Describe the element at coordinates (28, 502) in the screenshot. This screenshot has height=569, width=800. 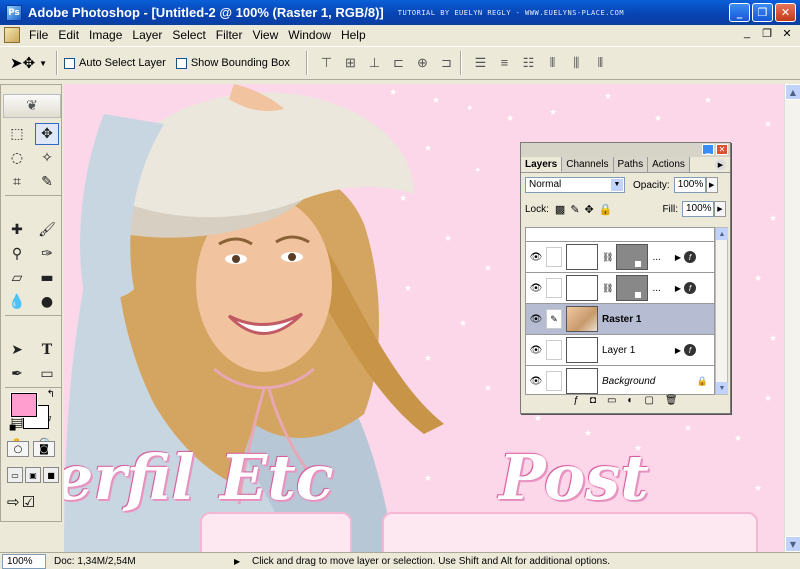
I see `commit-icon: ☑` at that location.